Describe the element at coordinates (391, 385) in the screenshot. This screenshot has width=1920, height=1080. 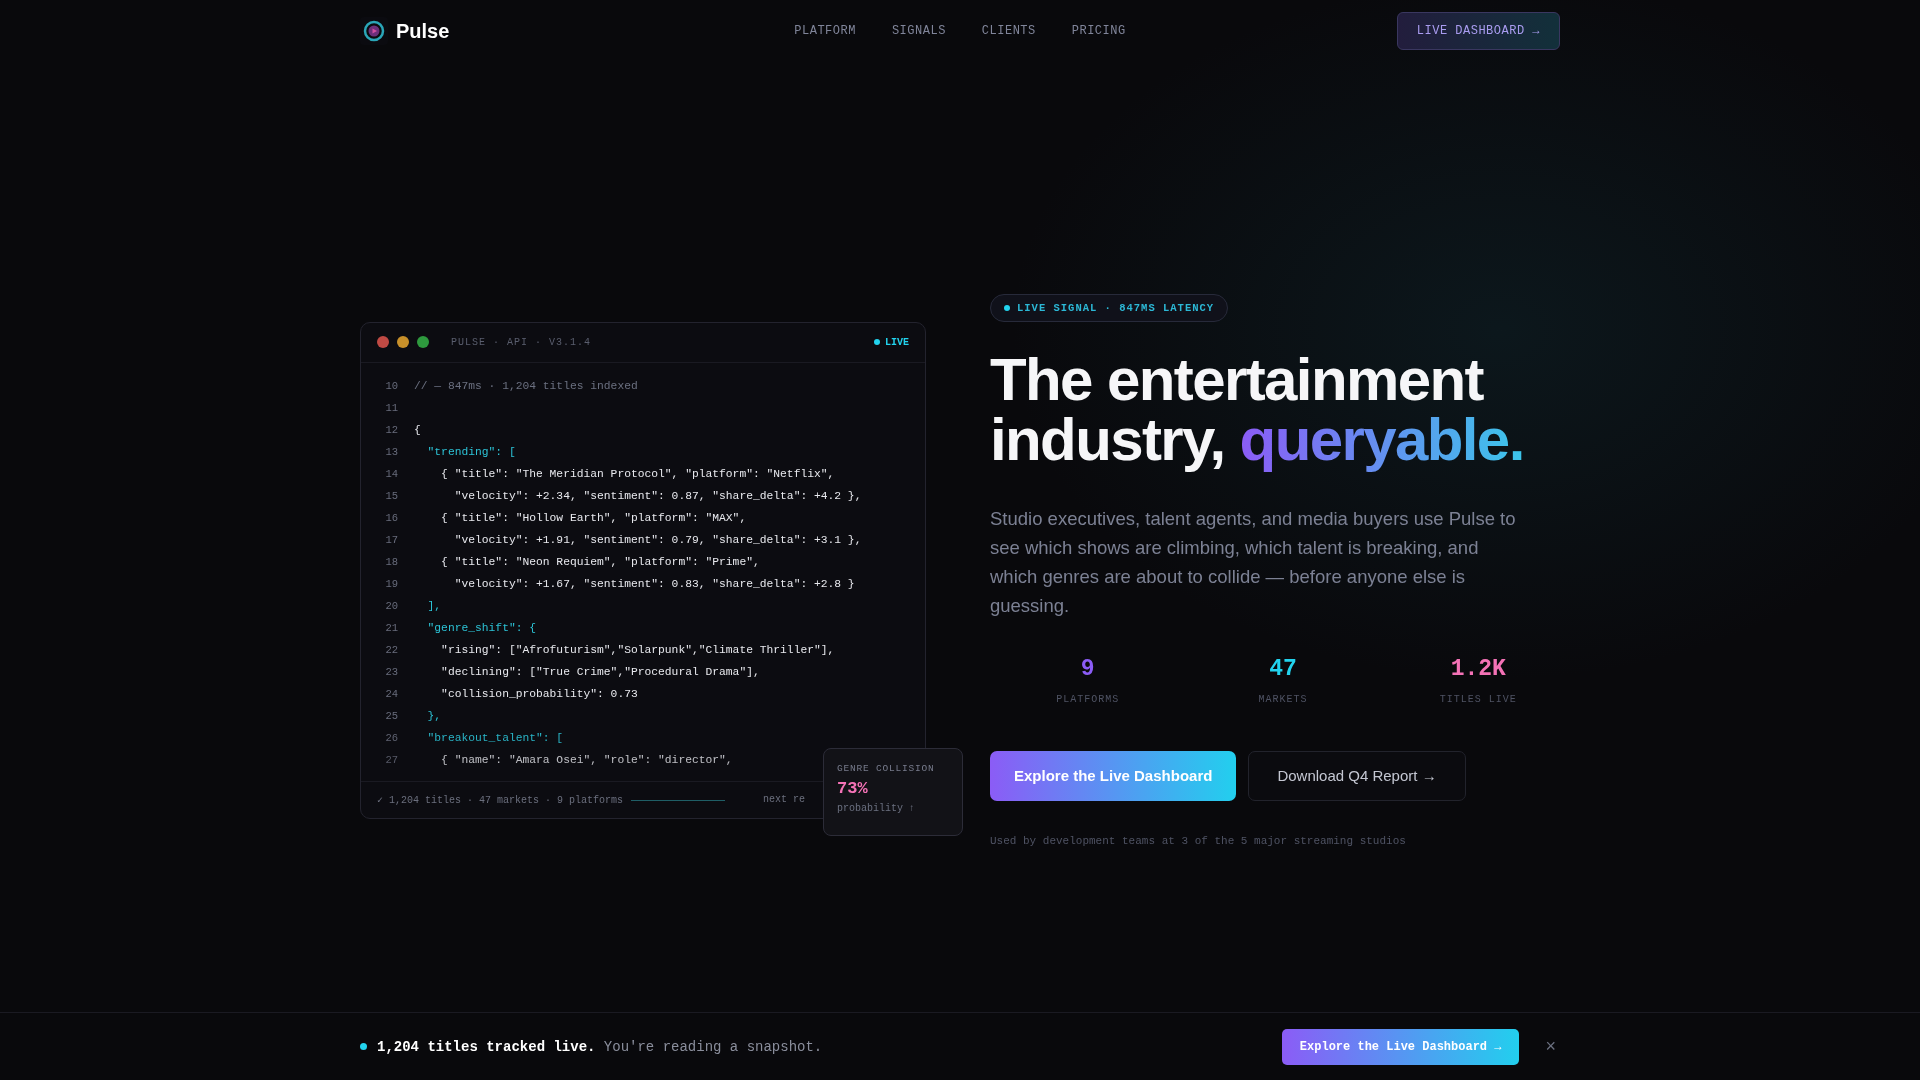
I see `line-number: 10` at that location.